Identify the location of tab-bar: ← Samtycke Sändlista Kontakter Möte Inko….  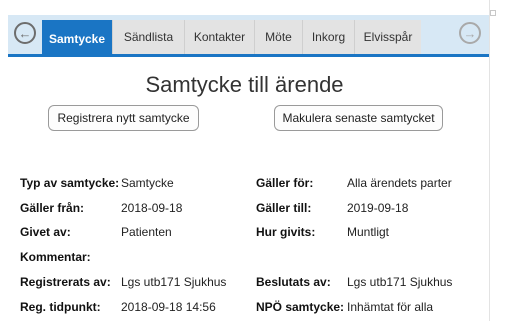
(248, 36).